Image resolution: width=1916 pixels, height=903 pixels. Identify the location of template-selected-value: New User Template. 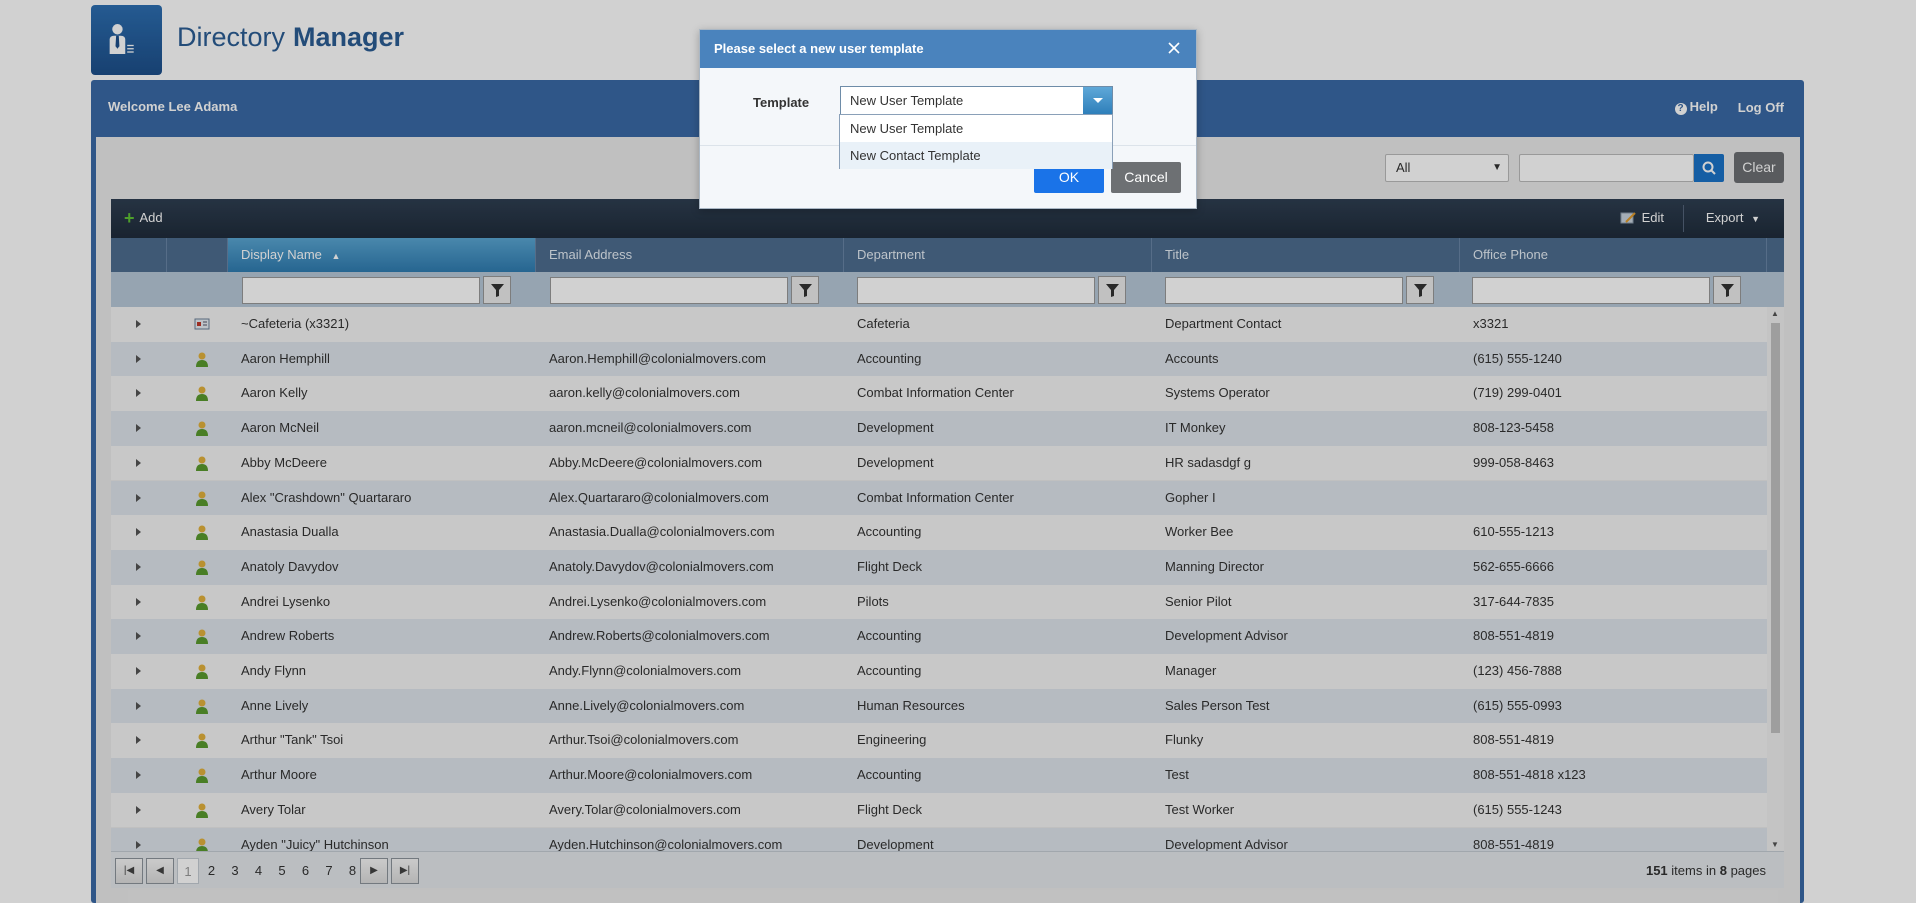
(907, 100).